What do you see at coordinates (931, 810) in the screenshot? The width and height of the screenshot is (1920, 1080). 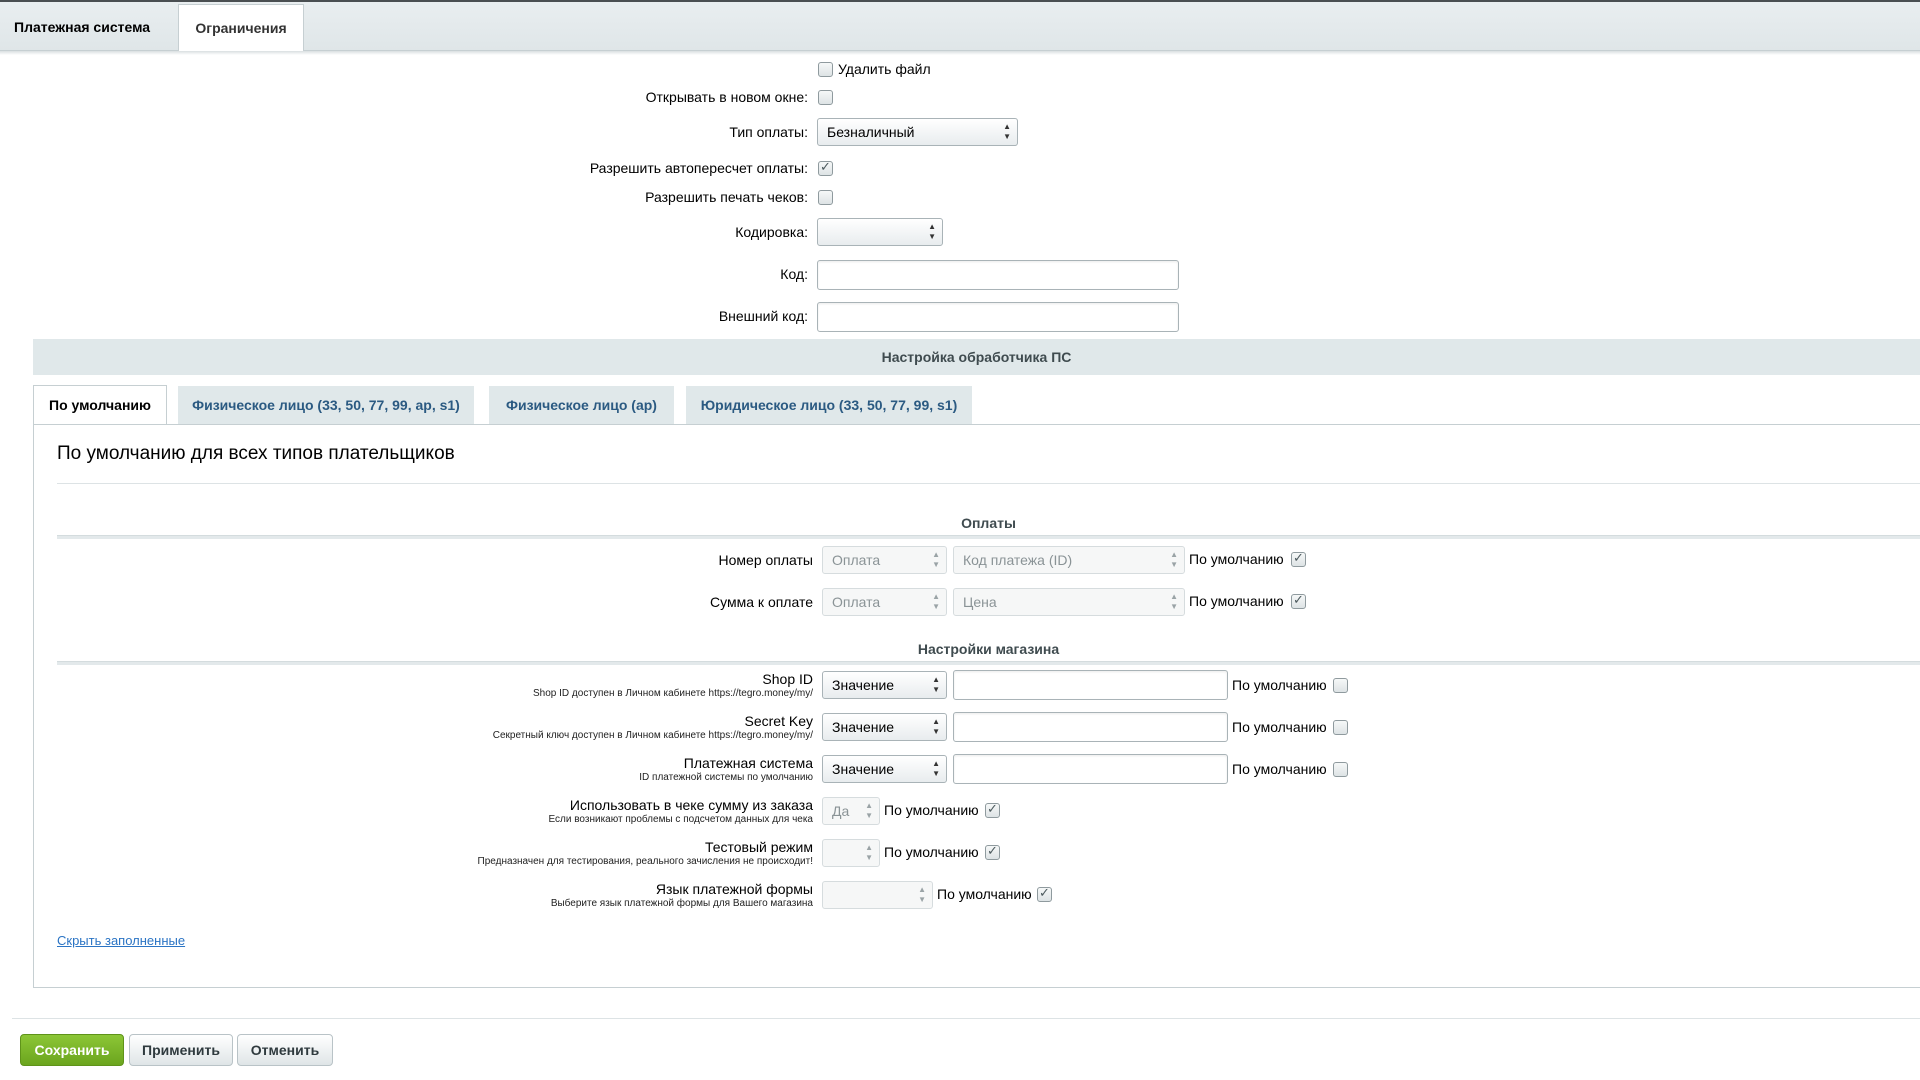 I see `use-order-sum-default-label: По умолчанию` at bounding box center [931, 810].